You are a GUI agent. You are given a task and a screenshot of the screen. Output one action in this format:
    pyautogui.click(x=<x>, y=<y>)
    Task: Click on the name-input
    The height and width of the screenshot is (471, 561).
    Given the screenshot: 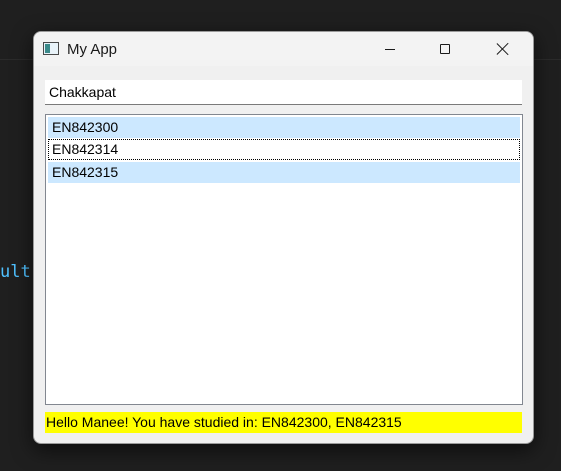 What is the action you would take?
    pyautogui.click(x=283, y=92)
    